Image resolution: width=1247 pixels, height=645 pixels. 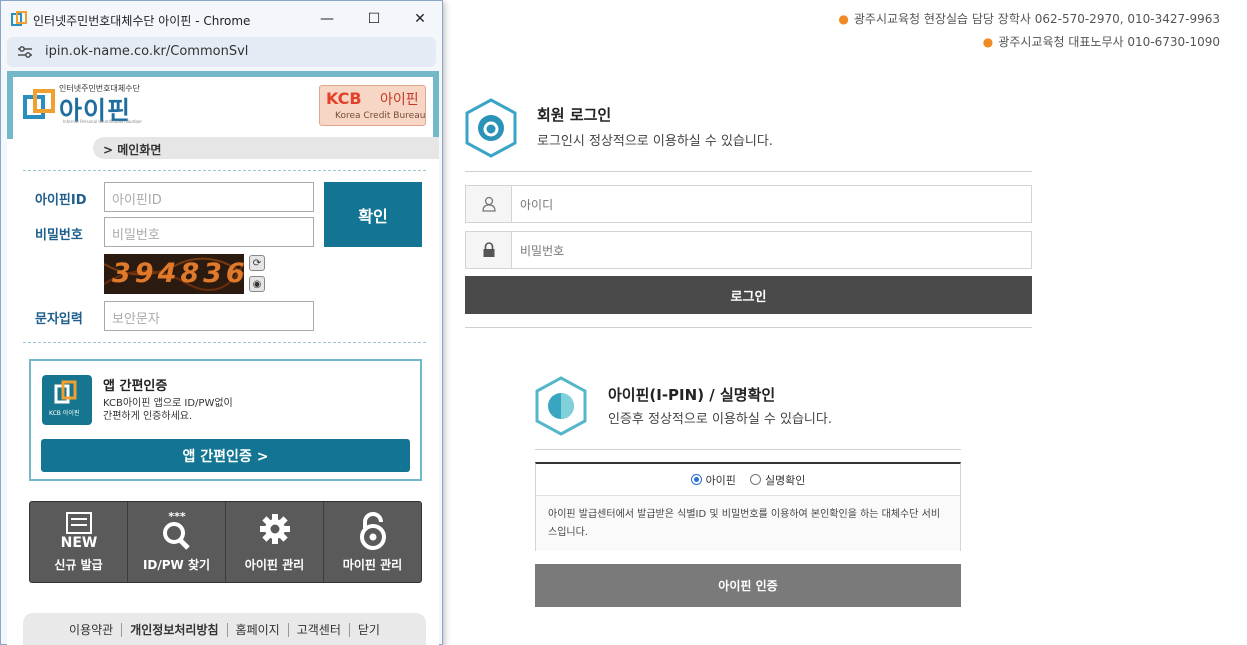 What do you see at coordinates (748, 250) in the screenshot?
I see `password-field: 비밀번호` at bounding box center [748, 250].